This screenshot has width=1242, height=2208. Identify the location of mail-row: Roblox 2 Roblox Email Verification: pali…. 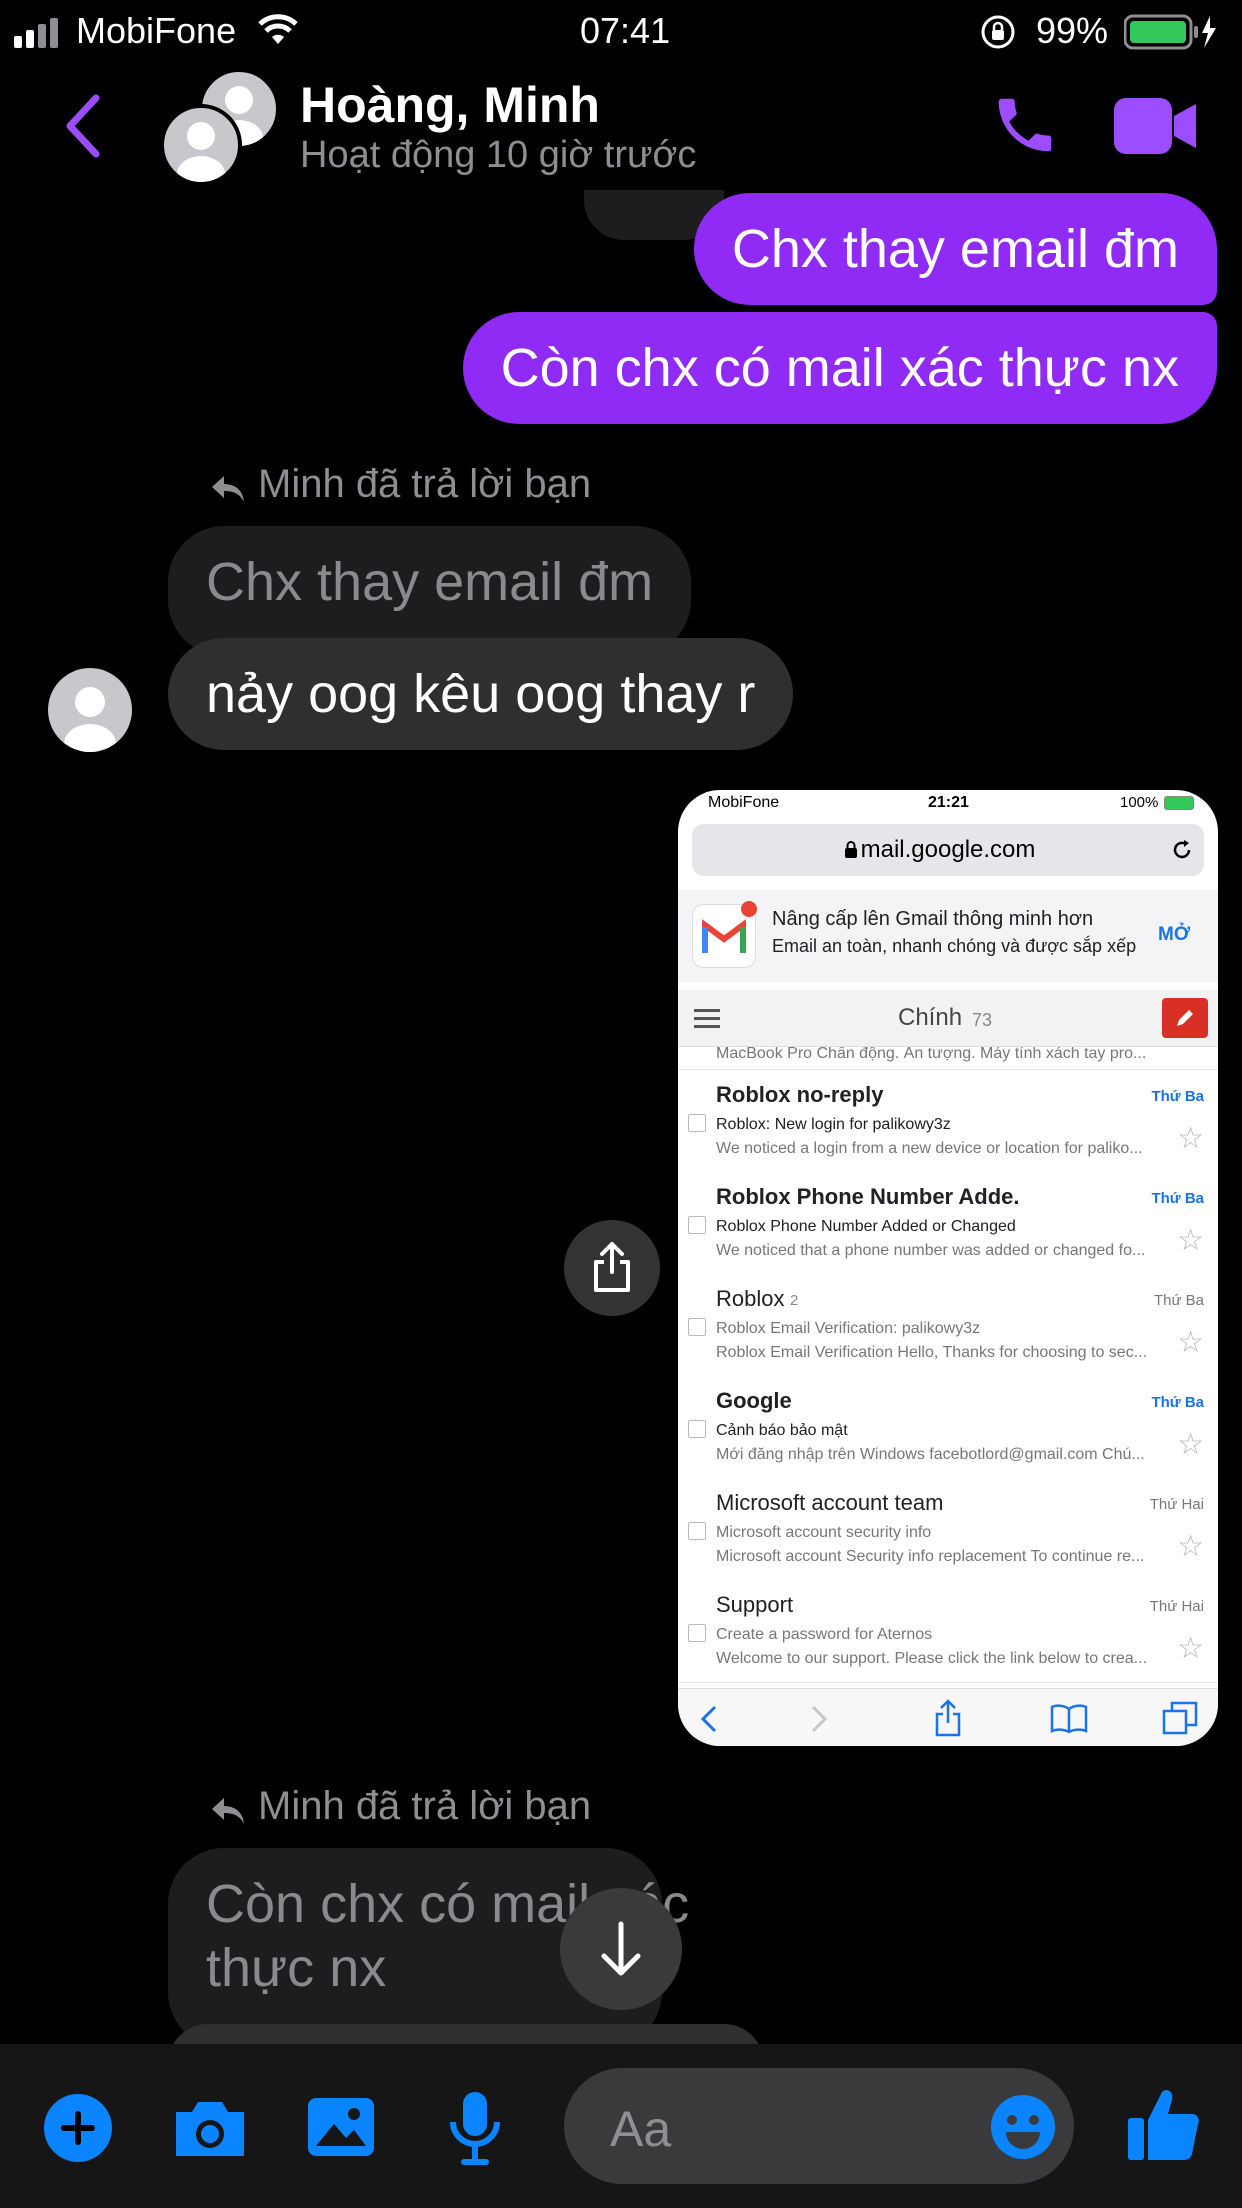
(948, 1325).